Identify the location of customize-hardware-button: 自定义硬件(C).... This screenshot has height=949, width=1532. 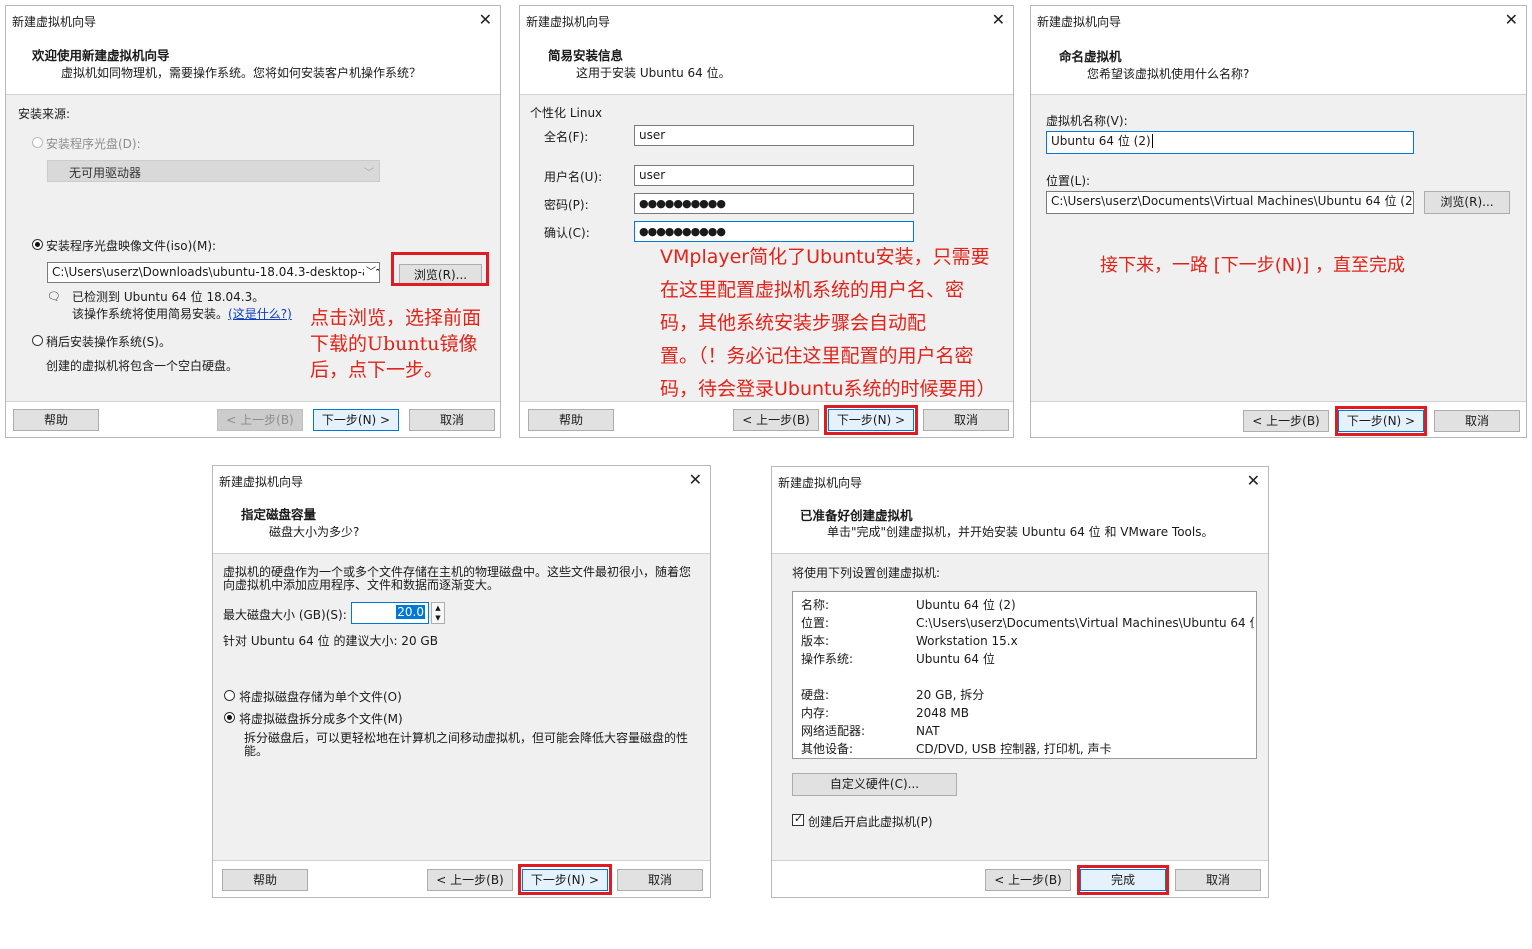
(874, 784).